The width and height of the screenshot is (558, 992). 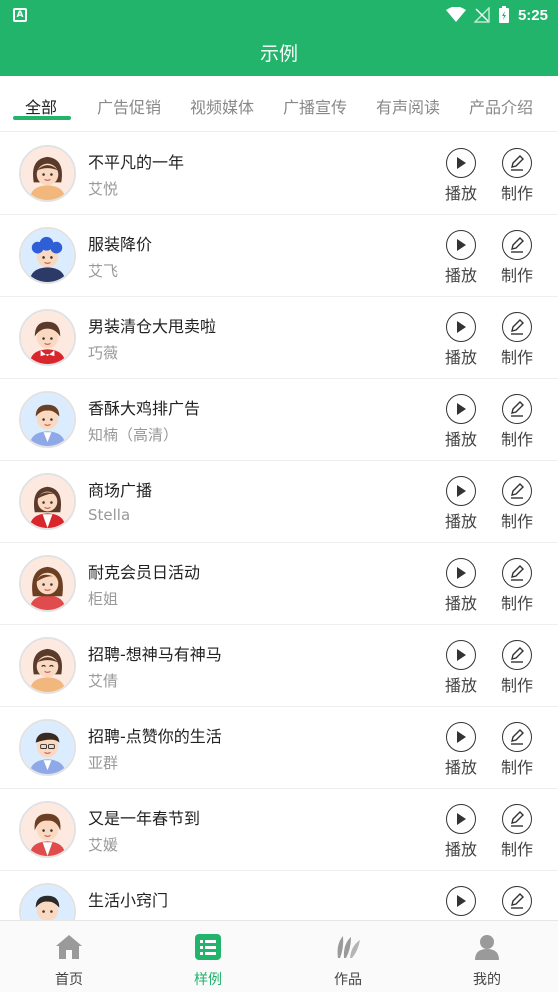 I want to click on page-title: 示例, so click(x=279, y=53).